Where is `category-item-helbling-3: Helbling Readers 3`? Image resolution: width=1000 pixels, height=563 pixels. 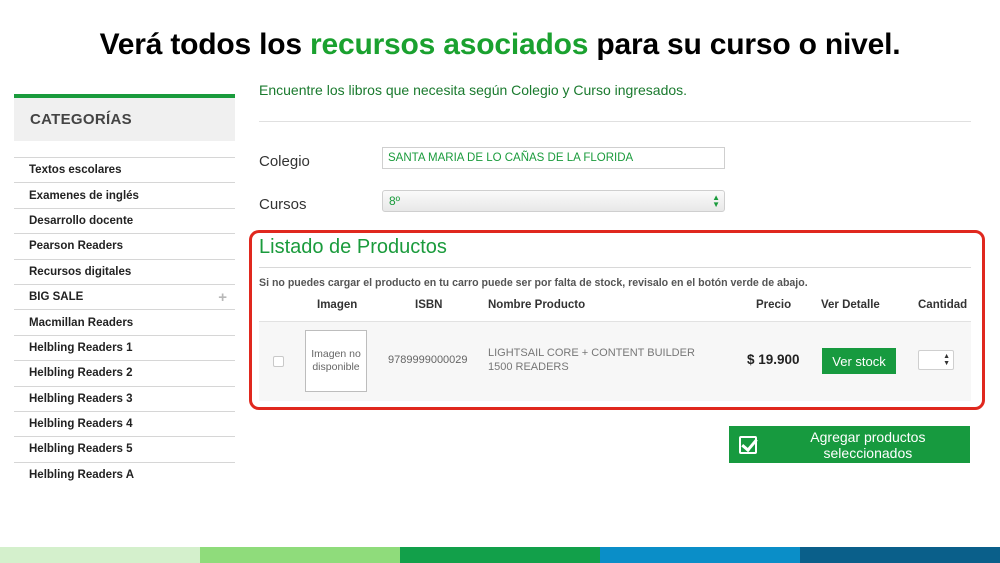 category-item-helbling-3: Helbling Readers 3 is located at coordinates (124, 399).